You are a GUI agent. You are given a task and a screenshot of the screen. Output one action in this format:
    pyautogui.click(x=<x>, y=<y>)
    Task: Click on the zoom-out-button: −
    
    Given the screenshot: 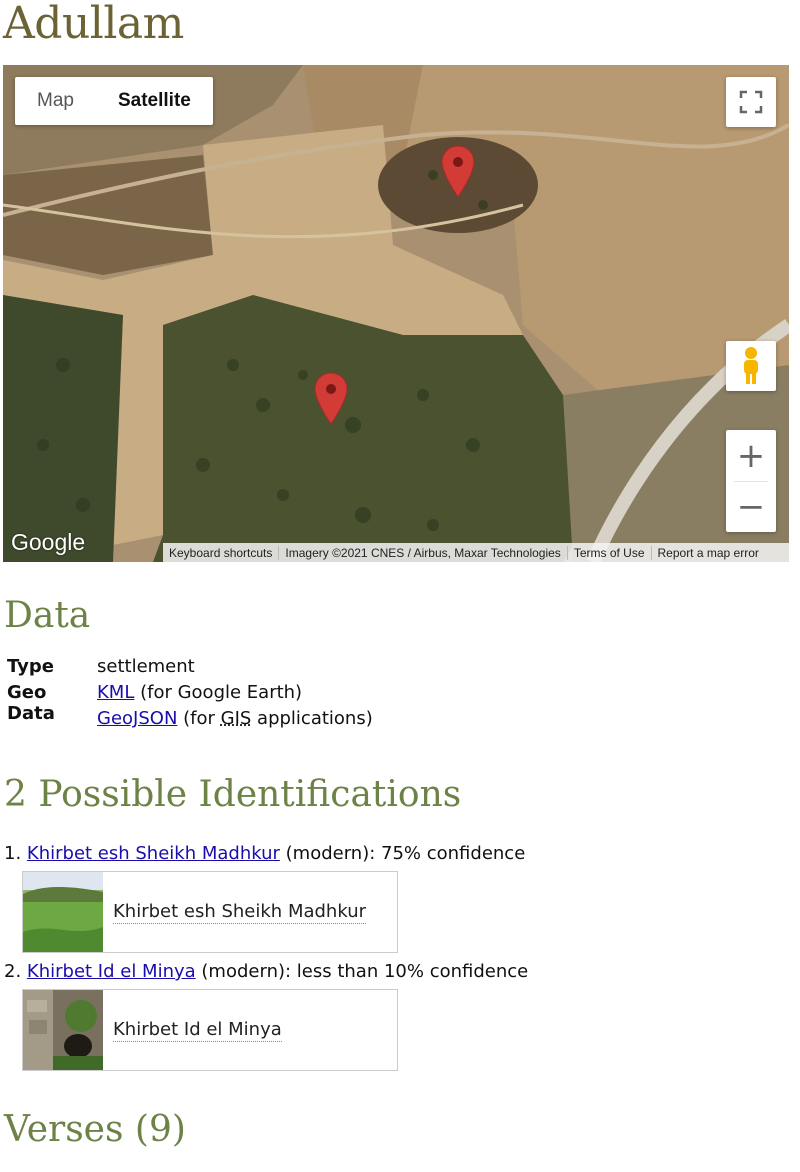 What is the action you would take?
    pyautogui.click(x=751, y=507)
    